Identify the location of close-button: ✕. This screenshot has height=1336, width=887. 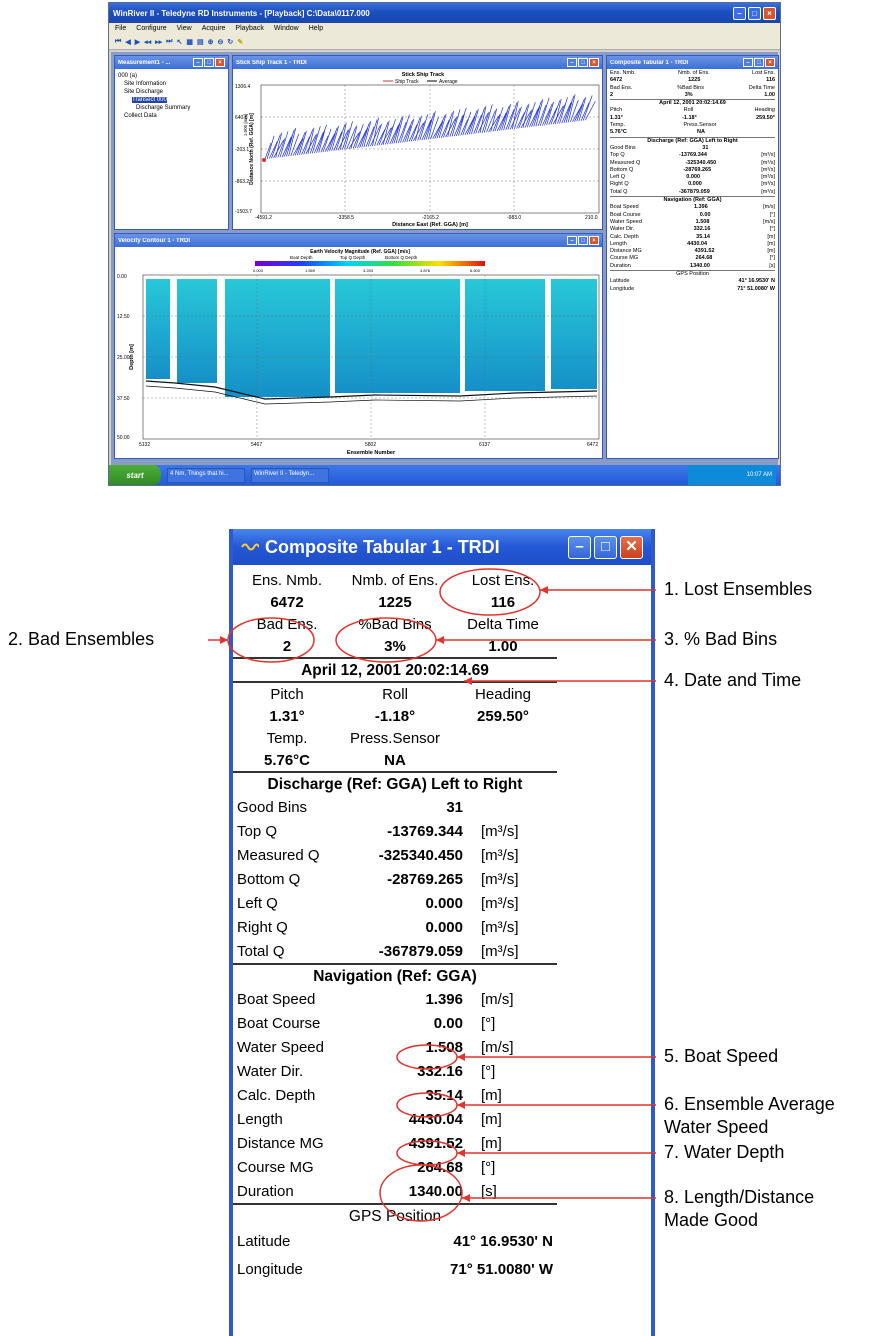
(631, 547).